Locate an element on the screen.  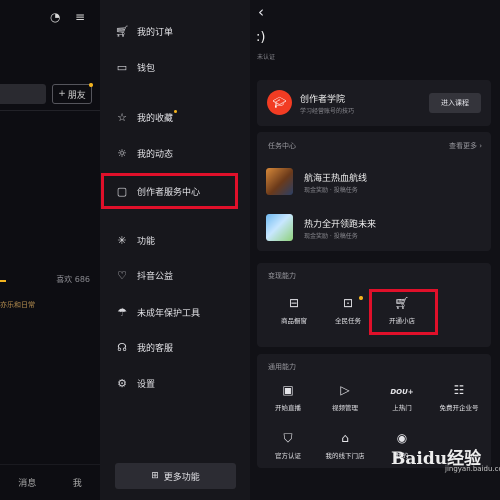
see-more-label: 查看更多 is located at coordinates (462, 146).